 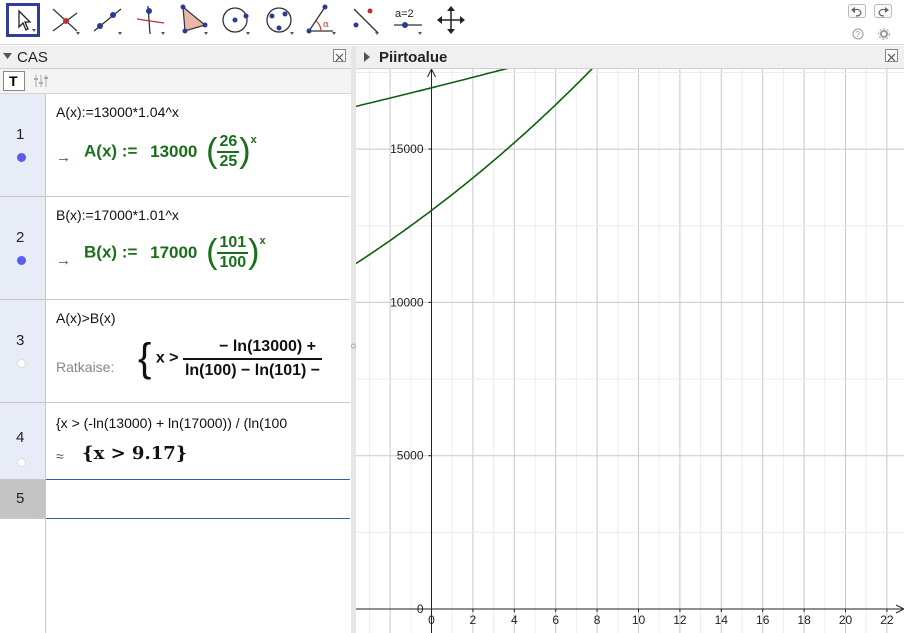 What do you see at coordinates (420, 609) in the screenshot?
I see `y-tick-label: 0` at bounding box center [420, 609].